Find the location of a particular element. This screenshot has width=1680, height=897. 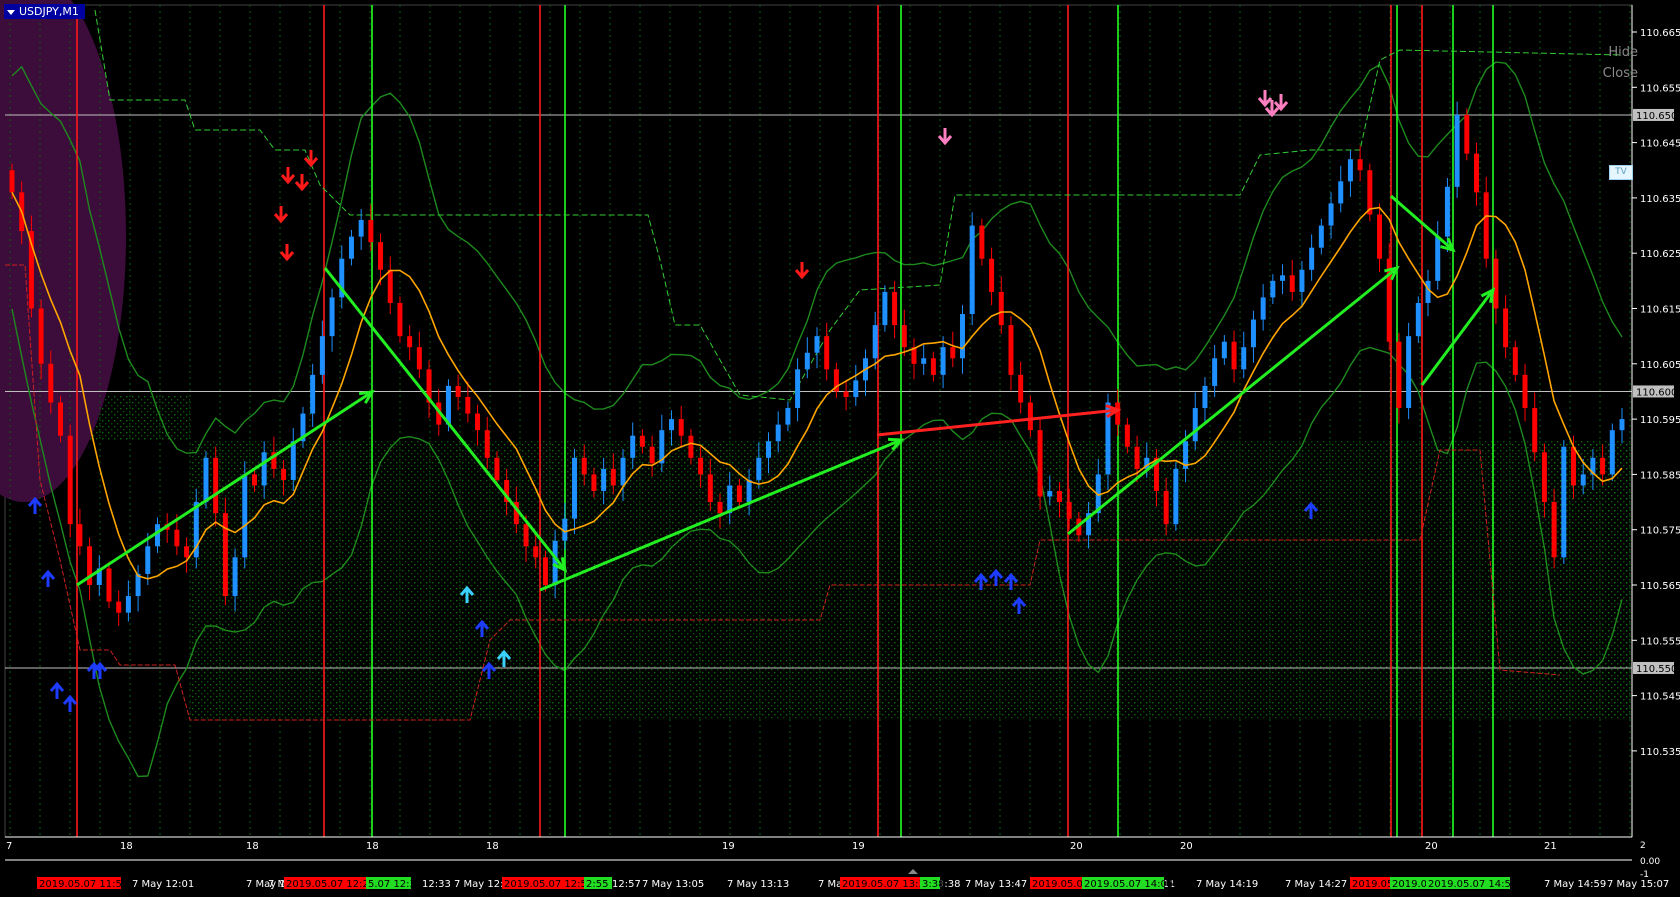

hide-button: Hide is located at coordinates (1623, 52).